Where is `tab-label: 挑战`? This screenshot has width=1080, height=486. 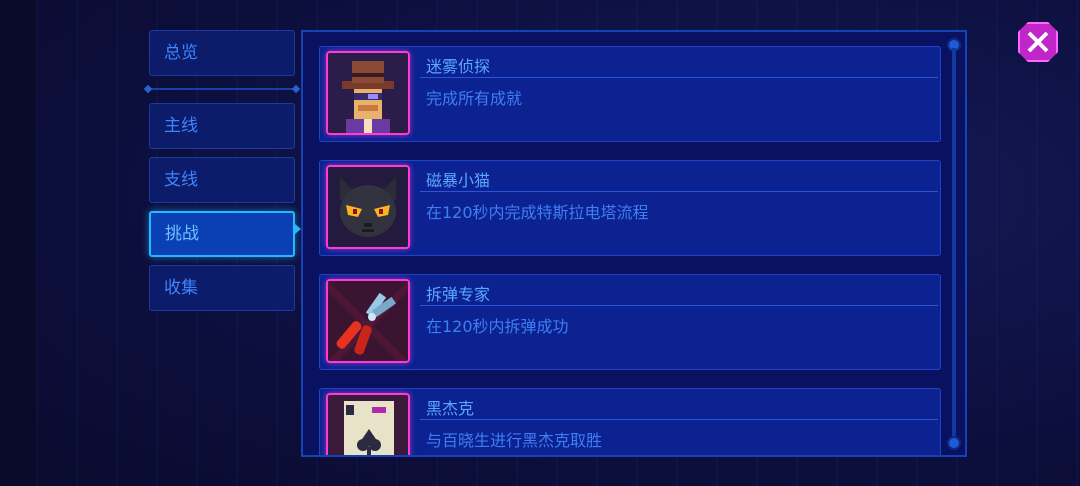 tab-label: 挑战 is located at coordinates (182, 234).